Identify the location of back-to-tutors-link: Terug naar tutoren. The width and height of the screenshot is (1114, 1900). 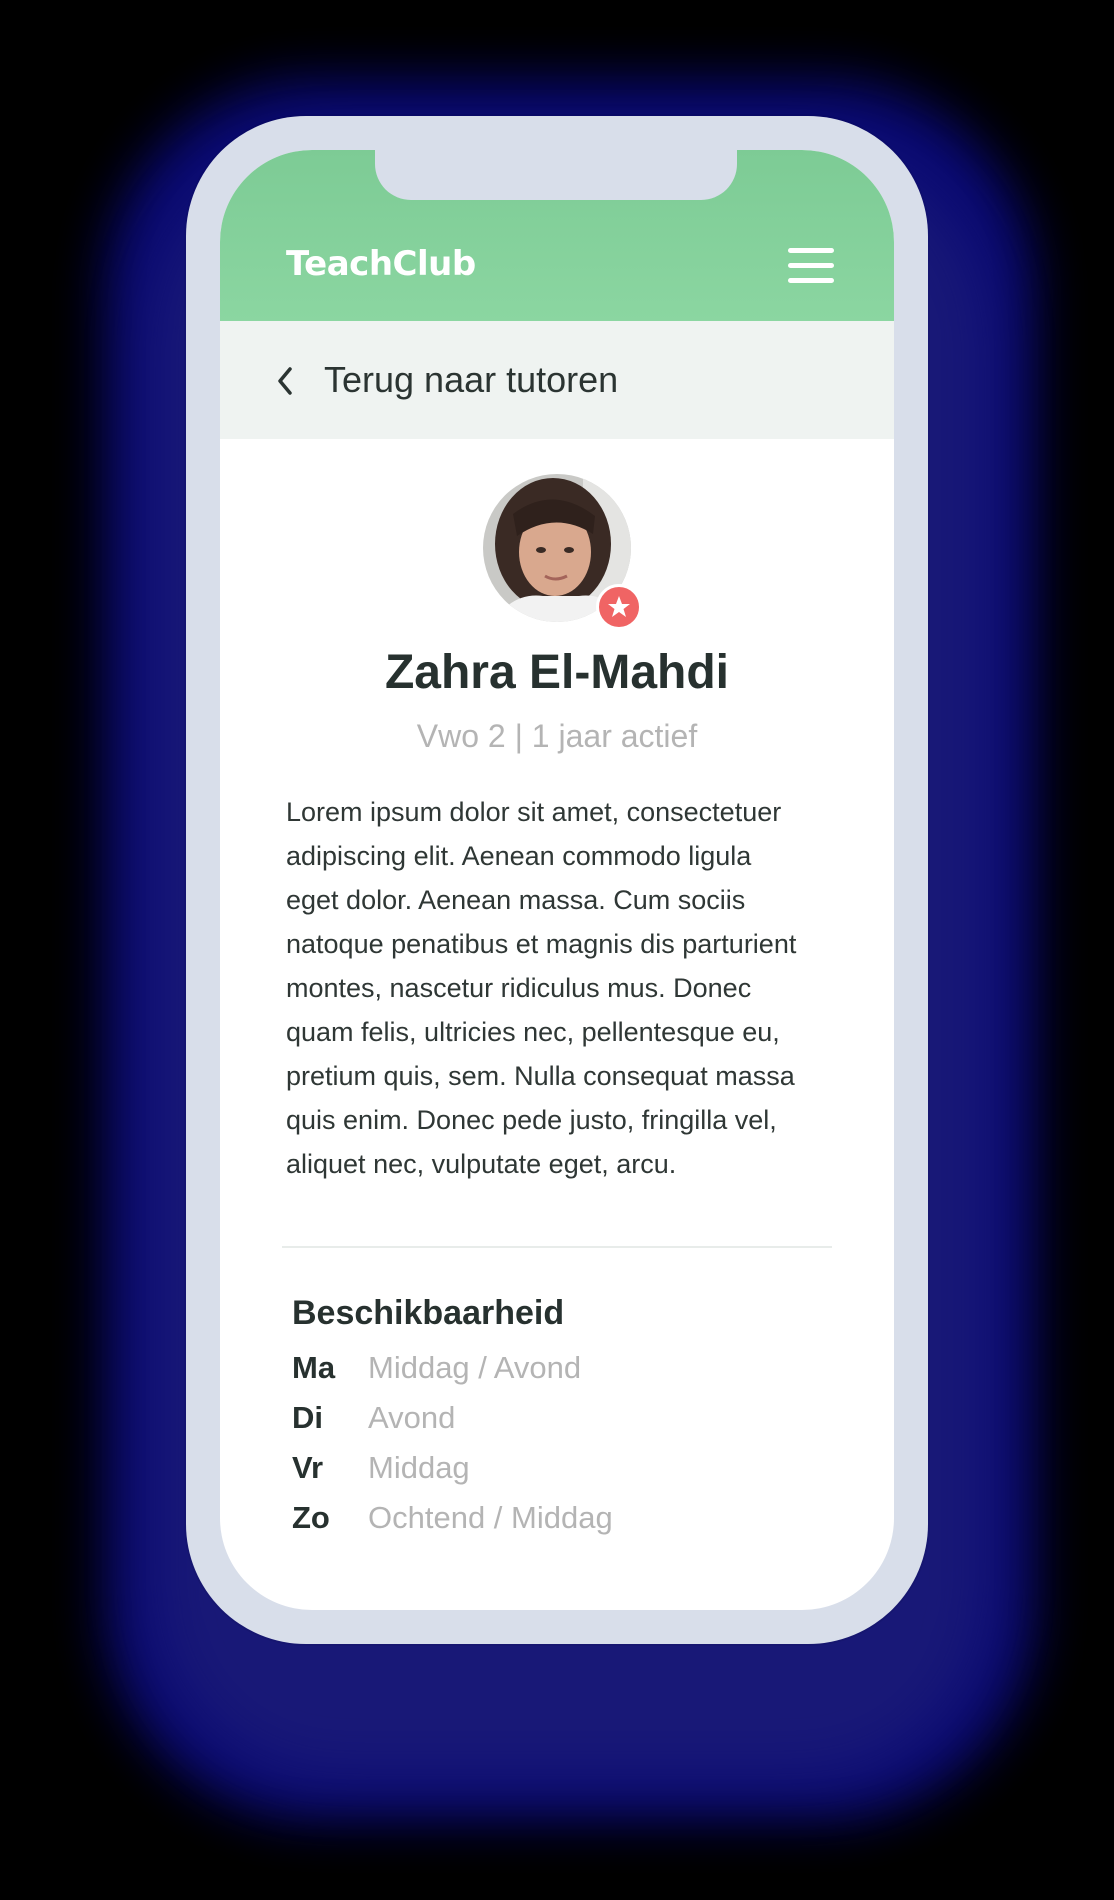
(471, 380).